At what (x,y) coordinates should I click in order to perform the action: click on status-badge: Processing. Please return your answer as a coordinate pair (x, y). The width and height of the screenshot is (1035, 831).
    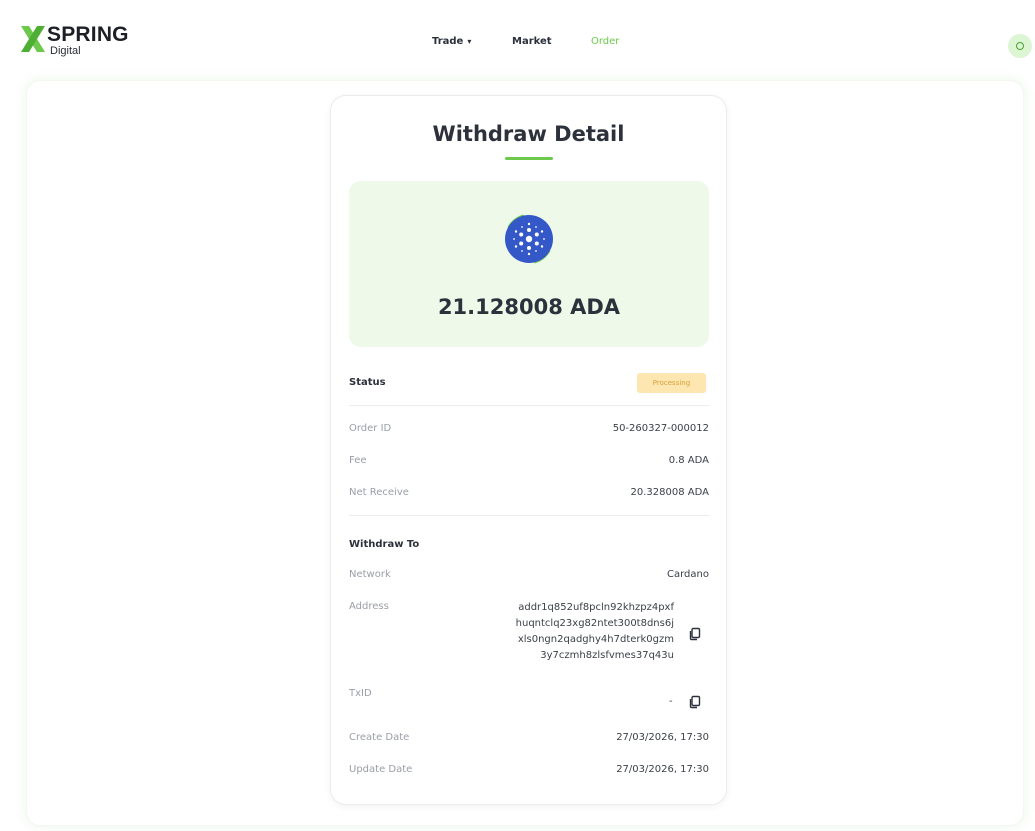
    Looking at the image, I should click on (671, 383).